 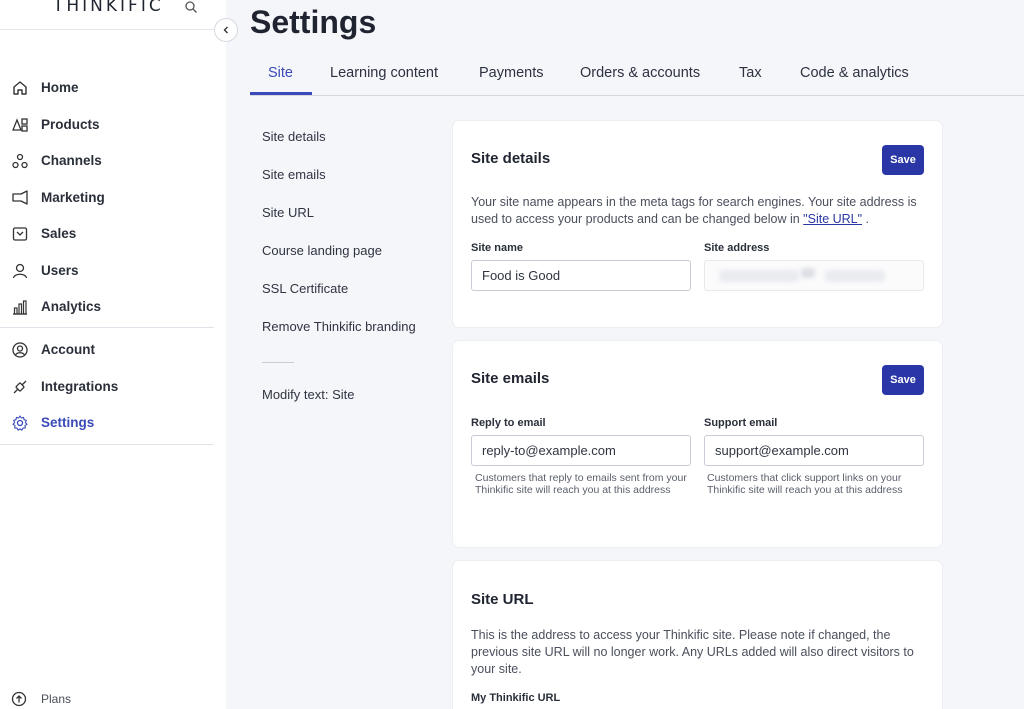 What do you see at coordinates (581, 275) in the screenshot?
I see `site-name-input: Food is Good` at bounding box center [581, 275].